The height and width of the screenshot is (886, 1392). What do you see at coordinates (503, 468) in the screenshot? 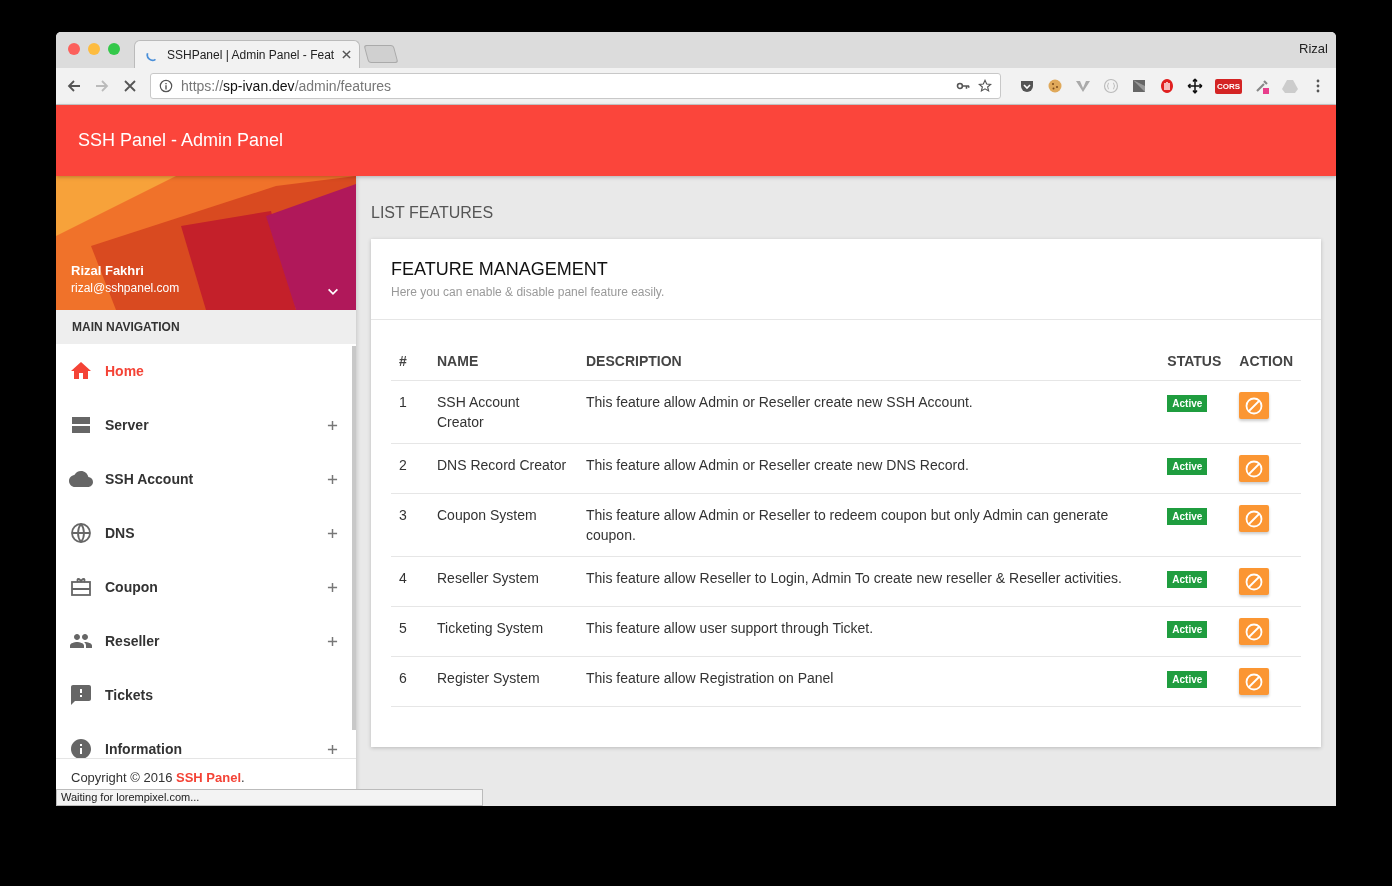
I see `table-cell: DNS Record Creator` at bounding box center [503, 468].